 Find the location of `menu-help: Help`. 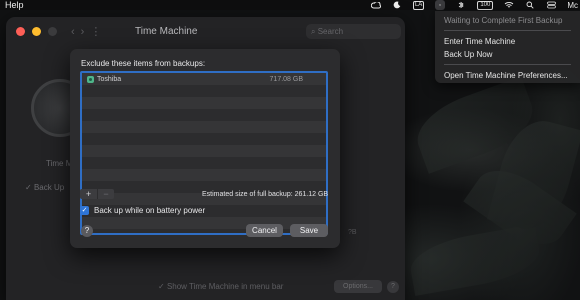

menu-help: Help is located at coordinates (14, 5).